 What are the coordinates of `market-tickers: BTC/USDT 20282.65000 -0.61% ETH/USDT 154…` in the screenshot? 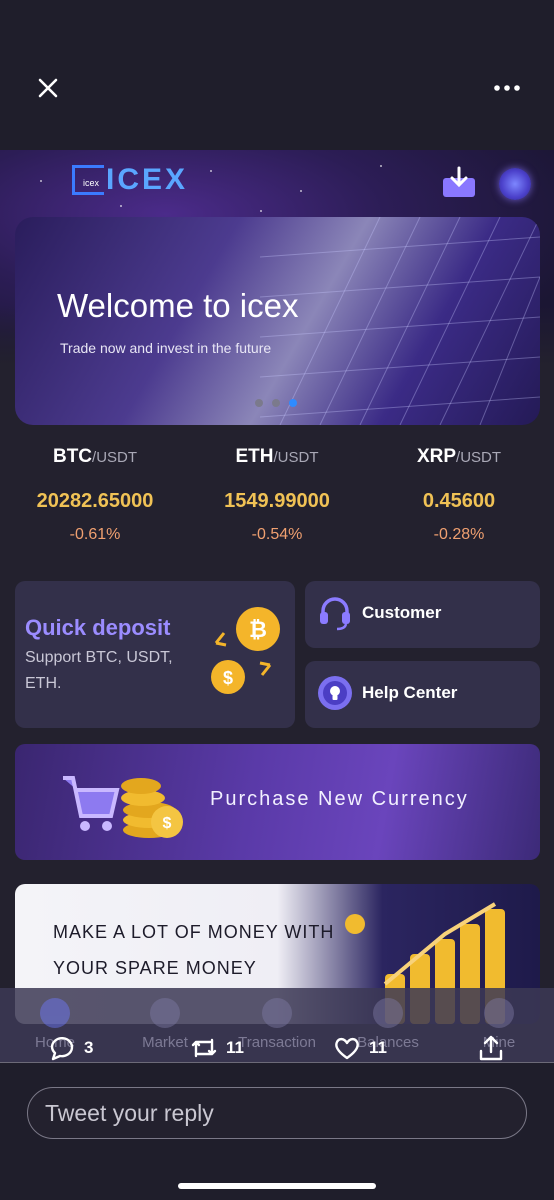 It's located at (277, 501).